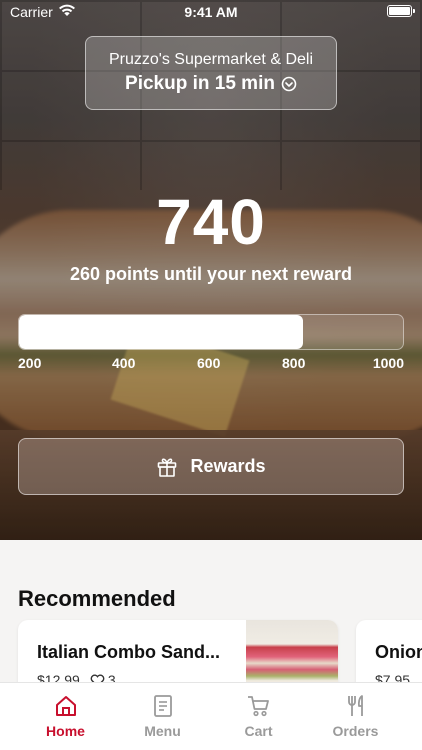 Image resolution: width=422 pixels, height=750 pixels. I want to click on tab-menu: Menu, so click(162, 716).